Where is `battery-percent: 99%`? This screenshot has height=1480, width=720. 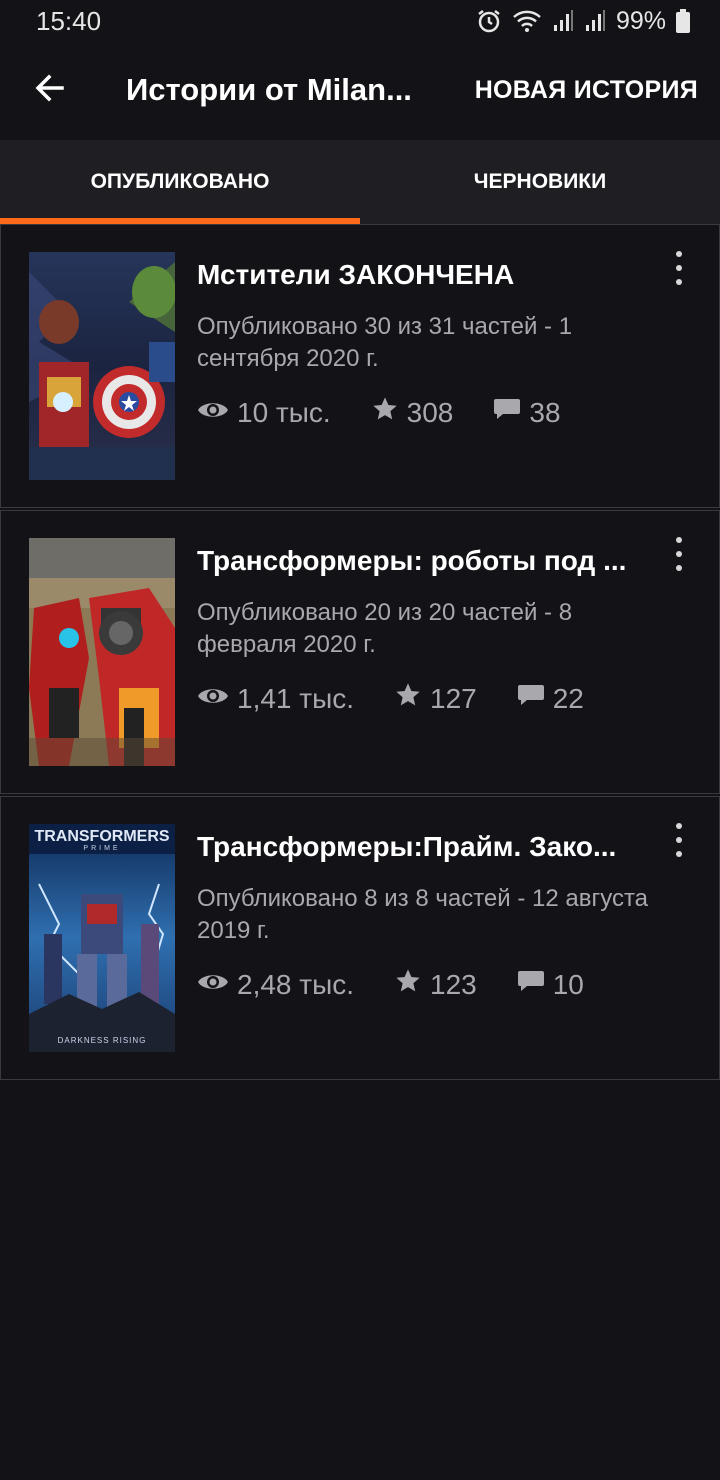 battery-percent: 99% is located at coordinates (640, 20).